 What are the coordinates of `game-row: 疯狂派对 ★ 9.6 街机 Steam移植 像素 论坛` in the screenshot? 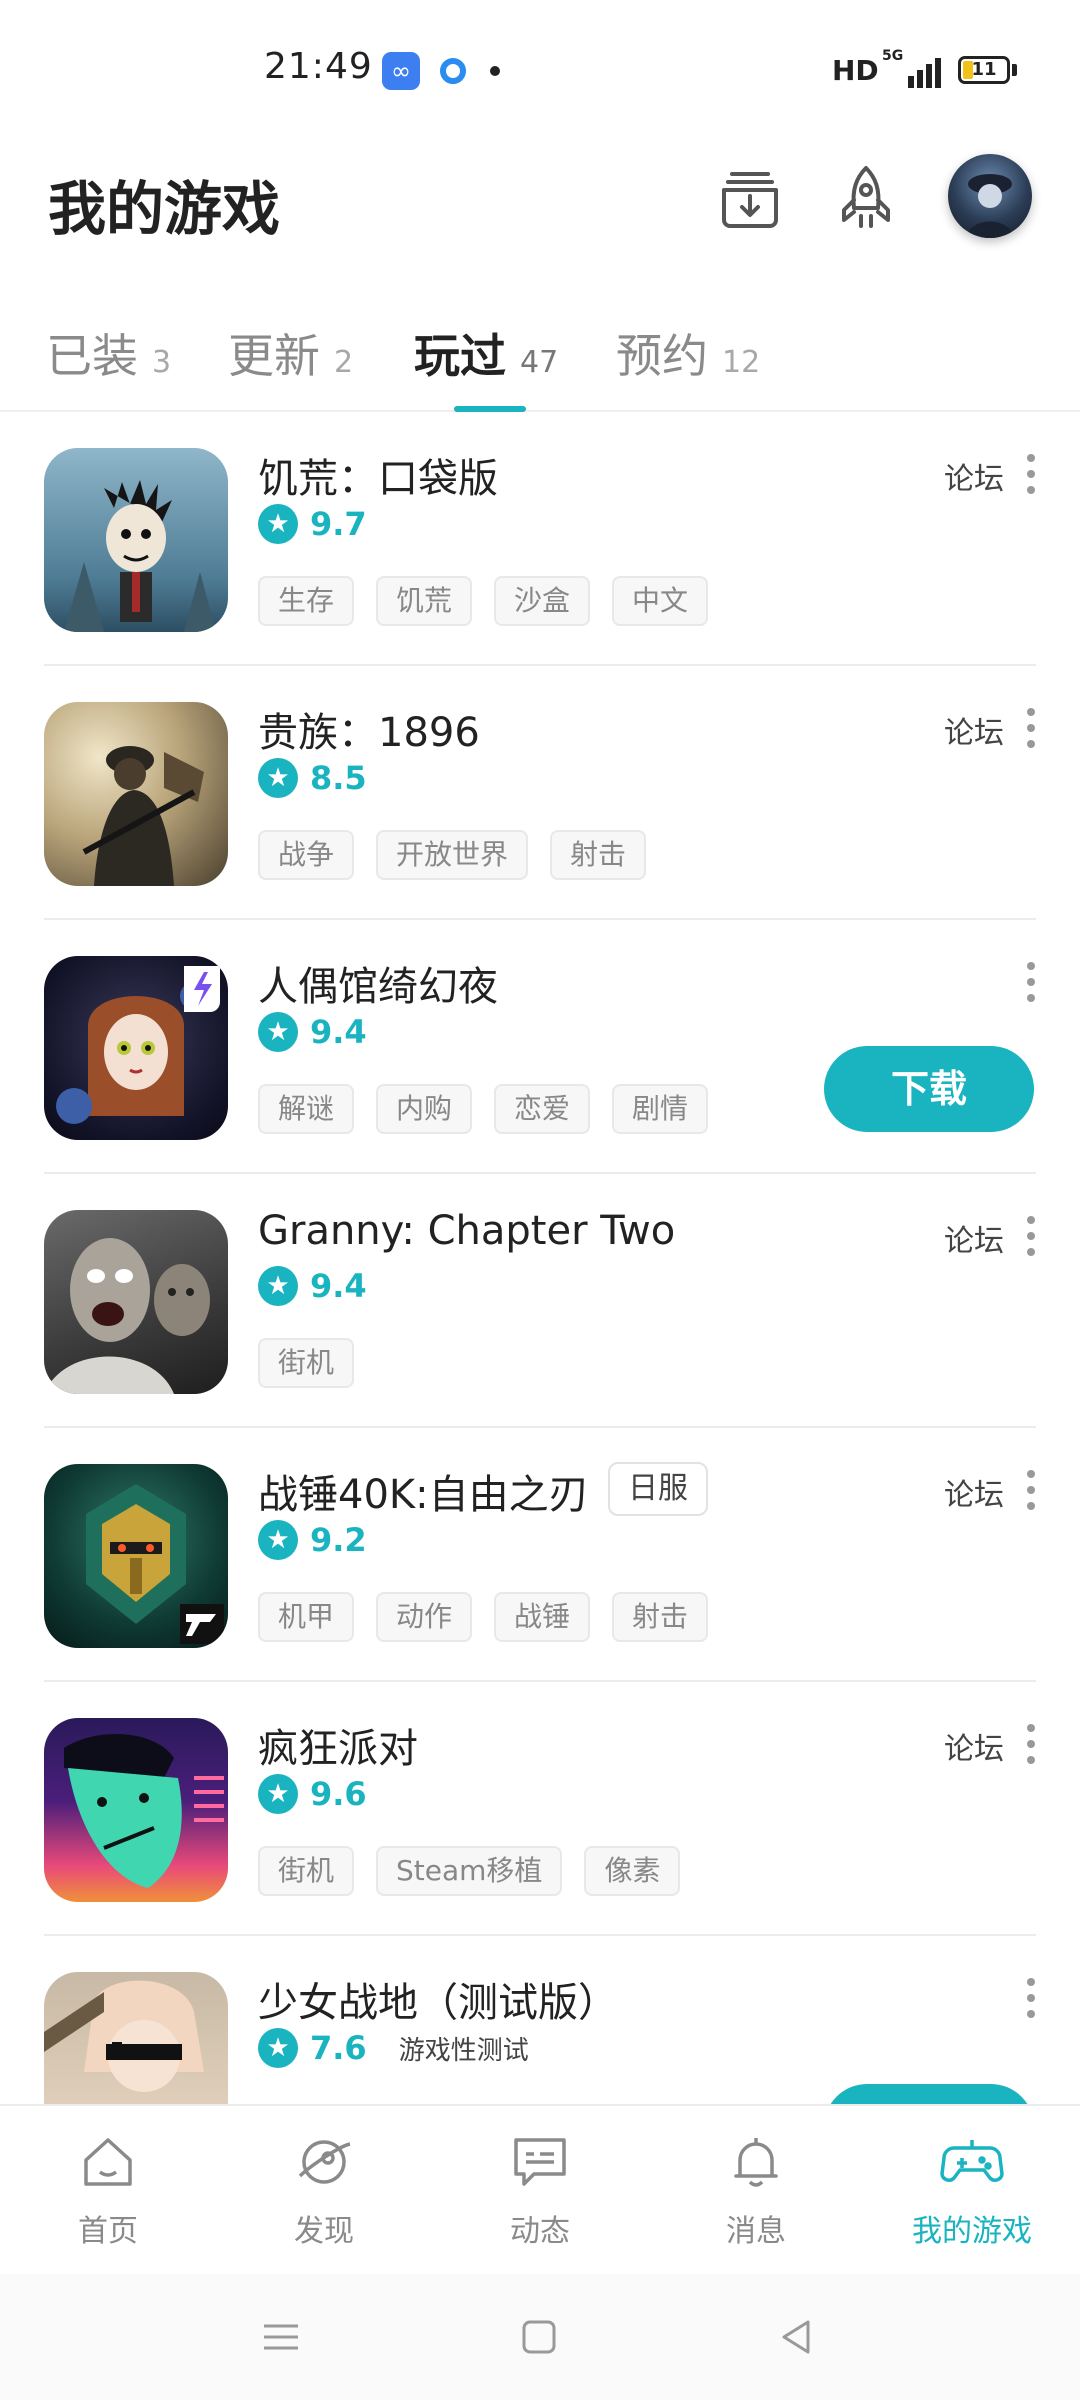 It's located at (540, 1809).